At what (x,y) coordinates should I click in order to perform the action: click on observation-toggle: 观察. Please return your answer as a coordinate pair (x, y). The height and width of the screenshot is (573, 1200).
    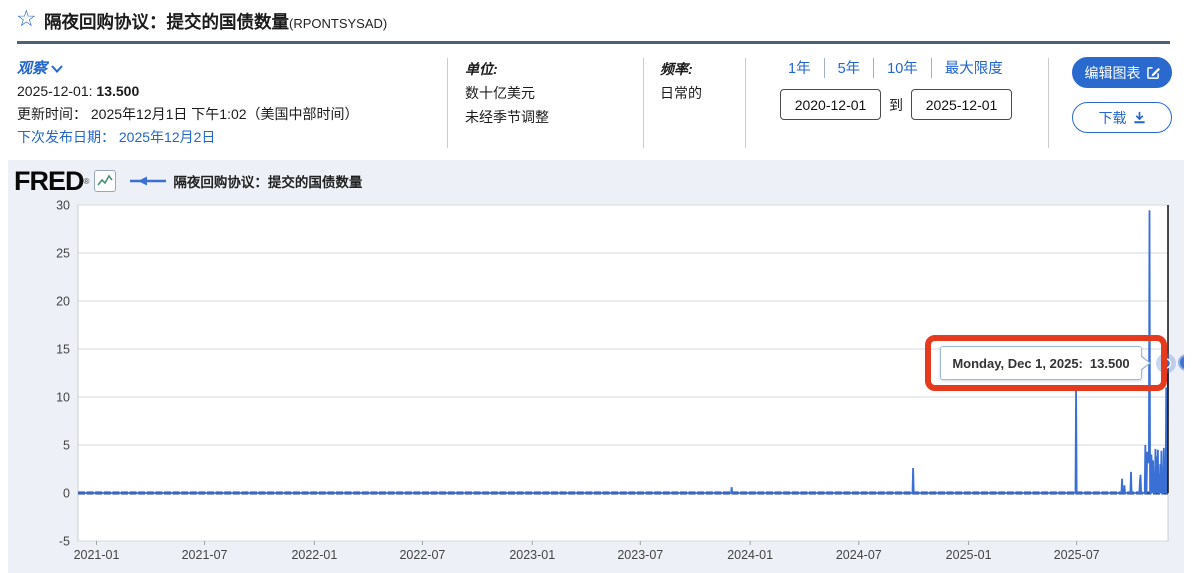
    Looking at the image, I should click on (40, 68).